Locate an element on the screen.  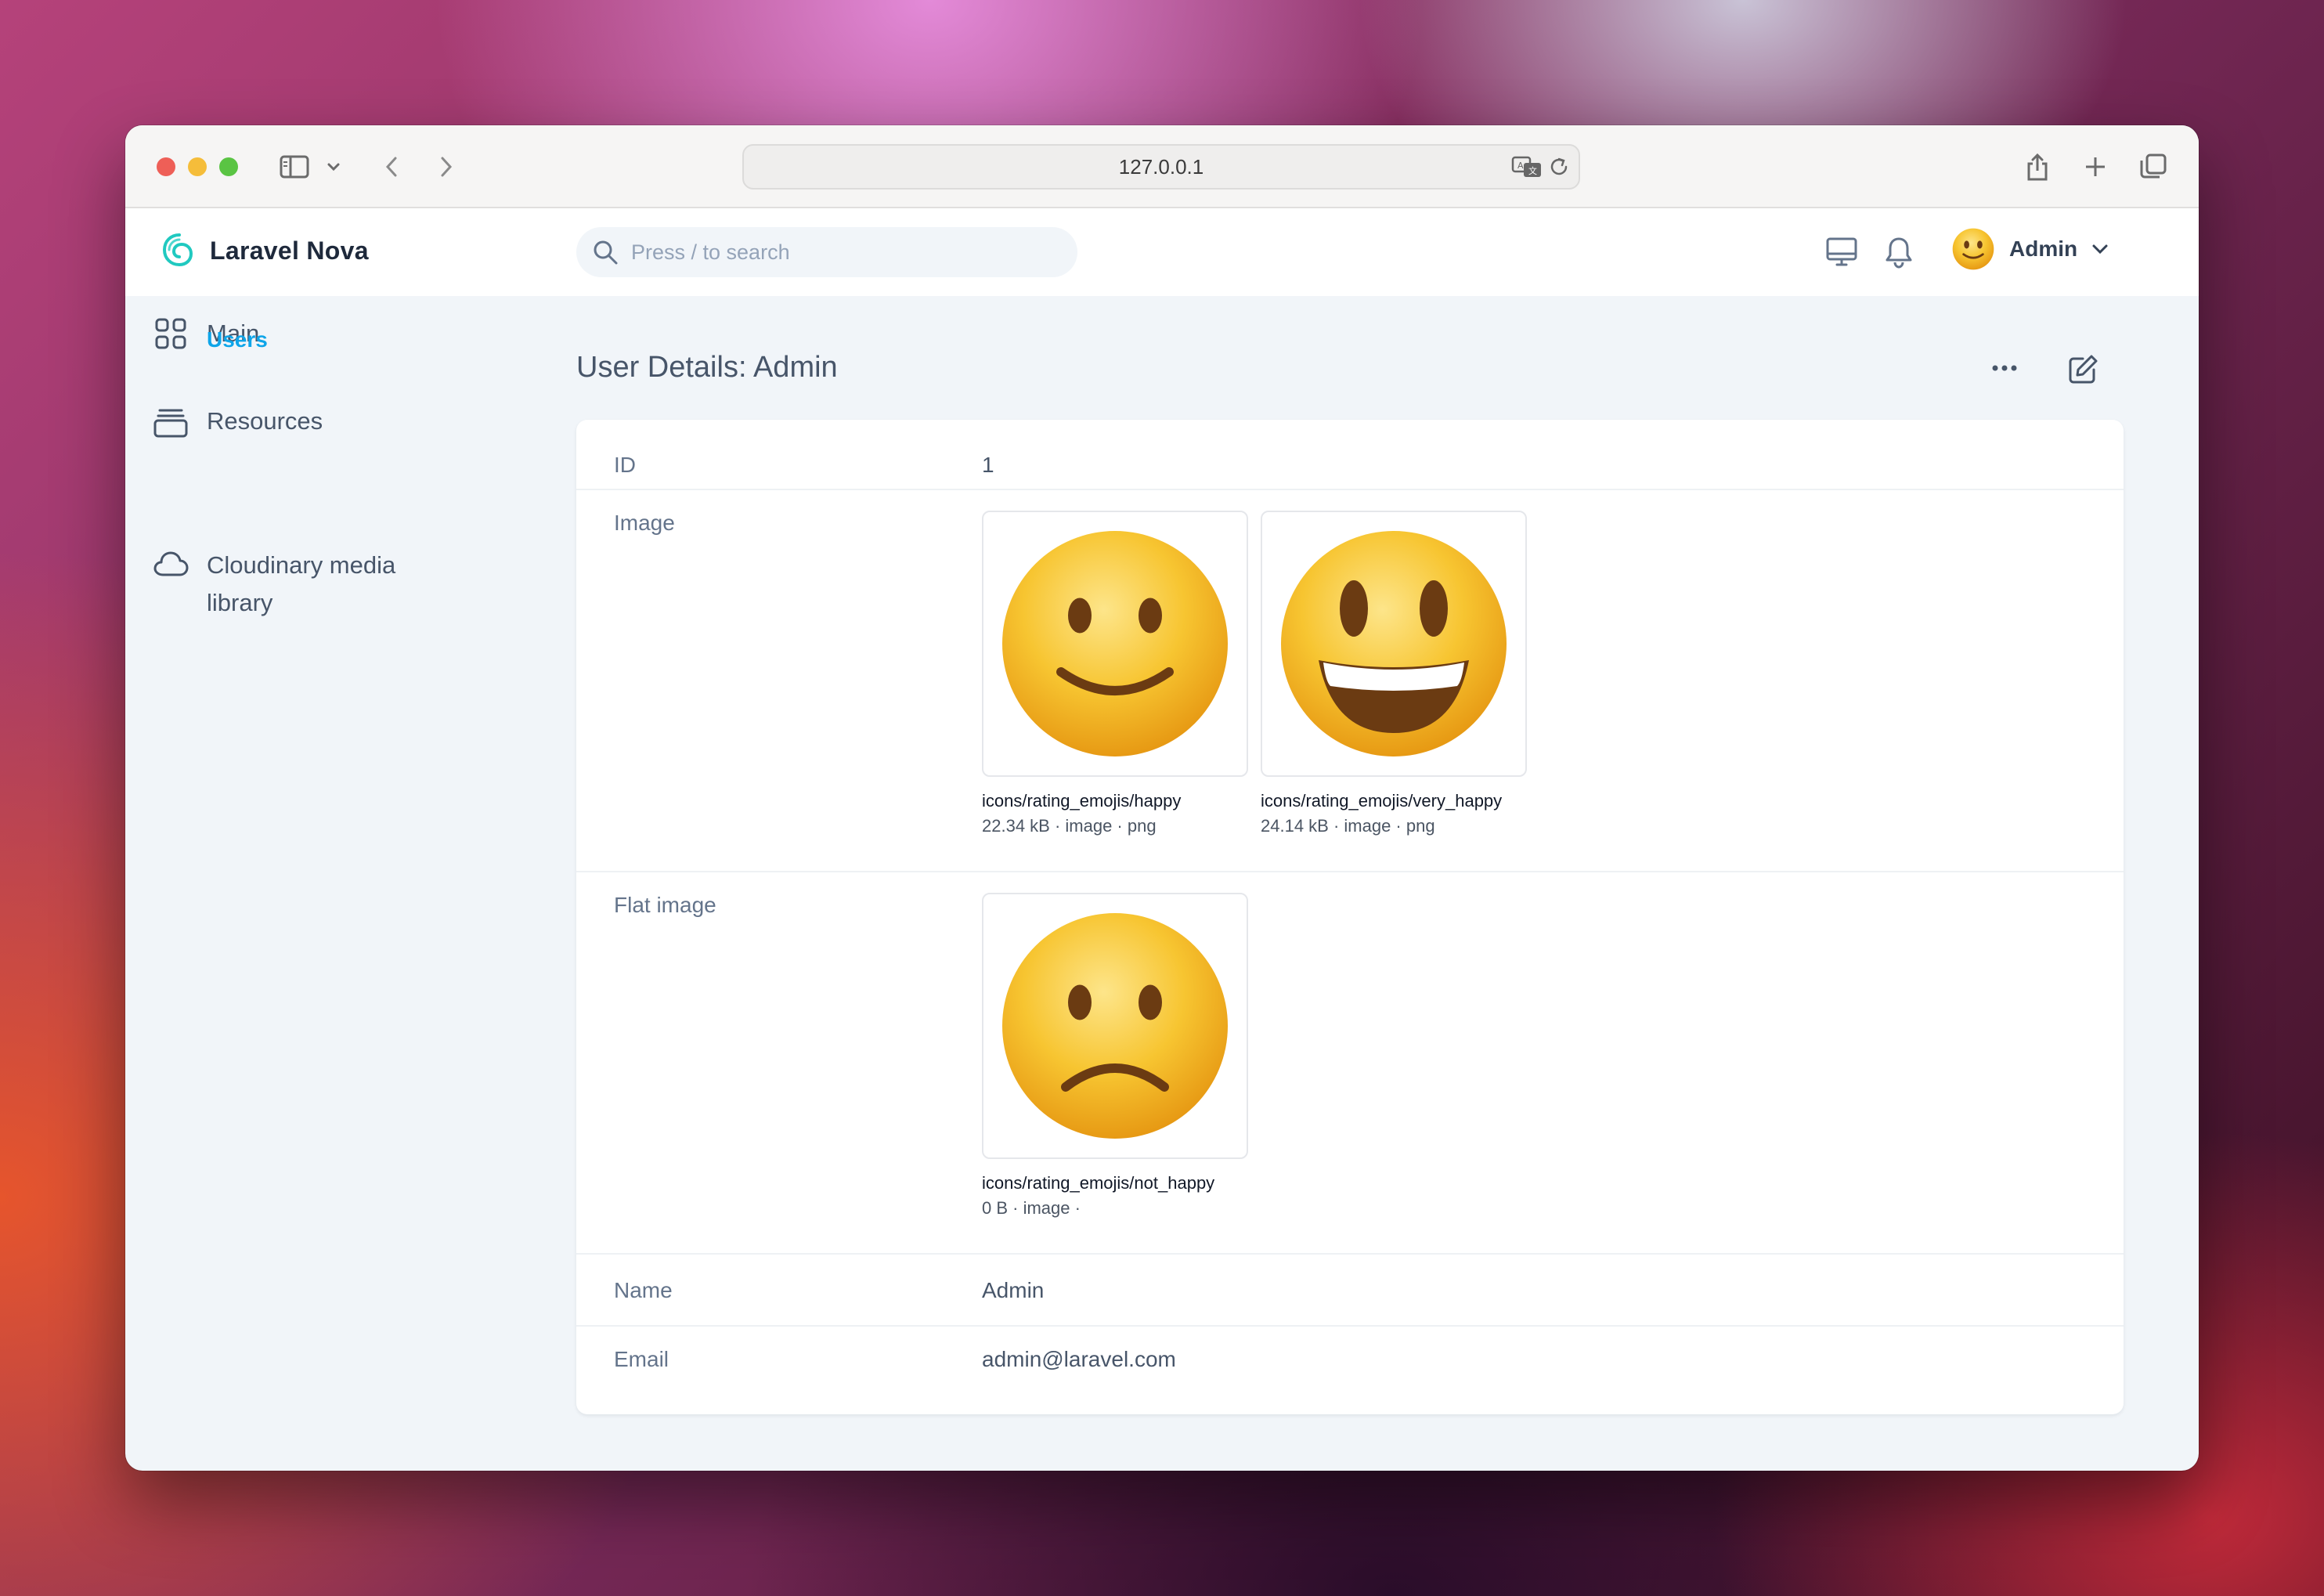
maximize-window-button is located at coordinates (228, 166).